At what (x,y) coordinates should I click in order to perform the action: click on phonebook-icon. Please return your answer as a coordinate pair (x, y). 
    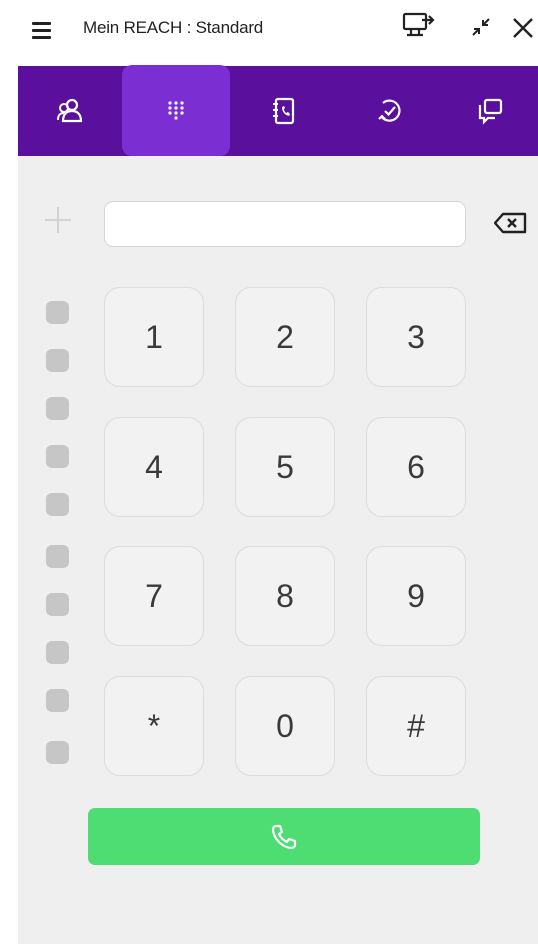
    Looking at the image, I should click on (284, 111).